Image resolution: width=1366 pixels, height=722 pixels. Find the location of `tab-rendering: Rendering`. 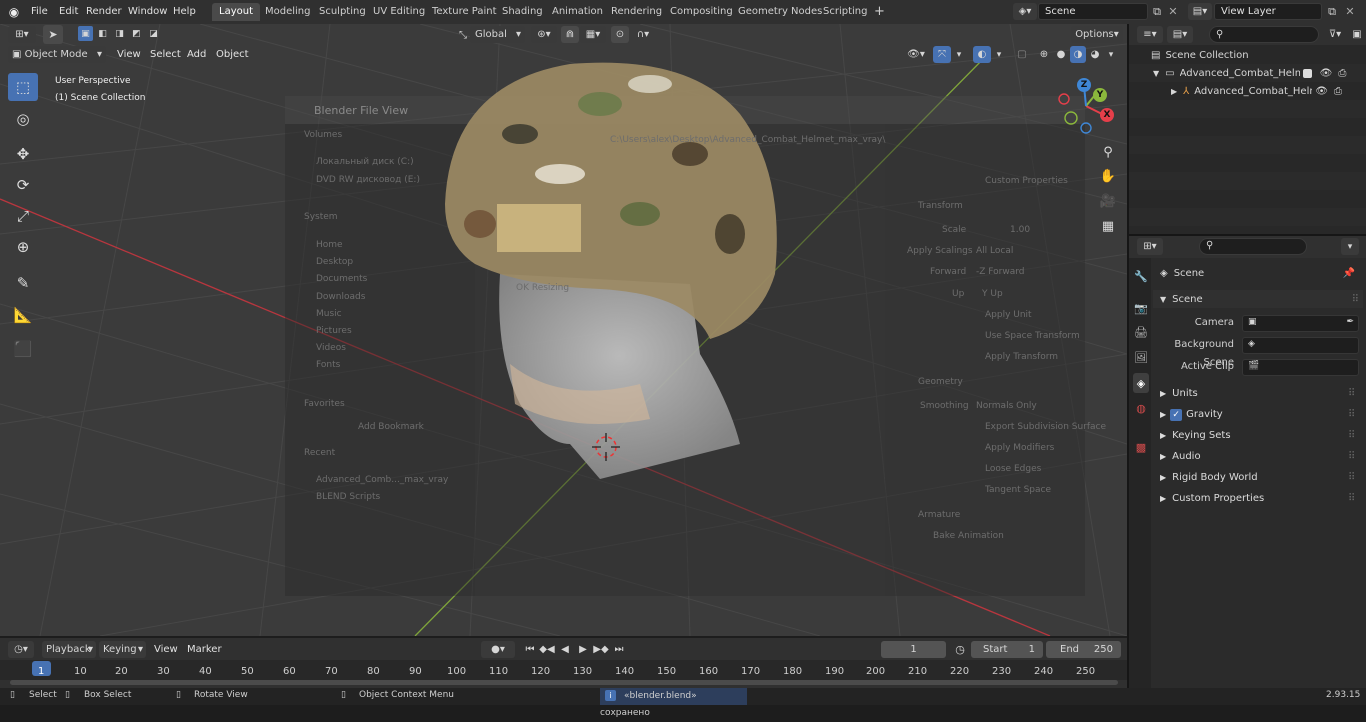

tab-rendering: Rendering is located at coordinates (636, 12).